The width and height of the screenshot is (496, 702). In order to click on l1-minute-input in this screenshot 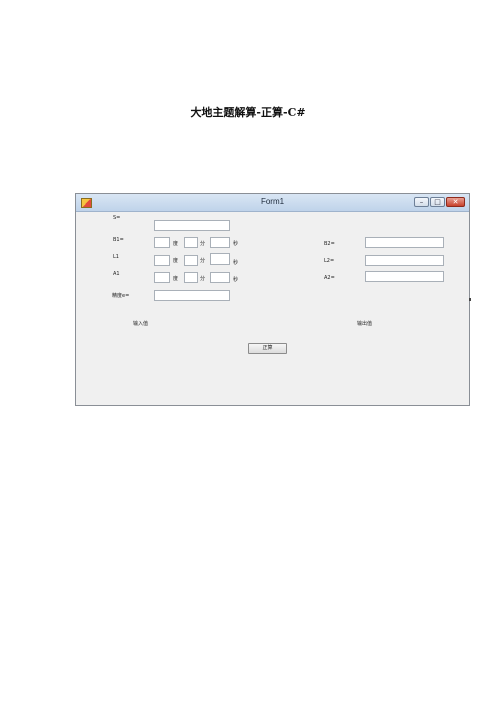, I will do `click(191, 260)`.